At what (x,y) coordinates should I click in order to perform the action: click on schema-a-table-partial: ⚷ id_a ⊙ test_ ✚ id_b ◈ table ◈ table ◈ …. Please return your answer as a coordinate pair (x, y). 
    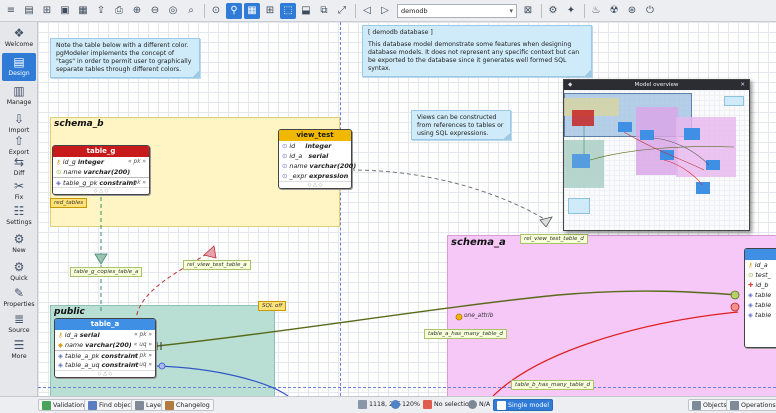
    Looking at the image, I should click on (760, 298).